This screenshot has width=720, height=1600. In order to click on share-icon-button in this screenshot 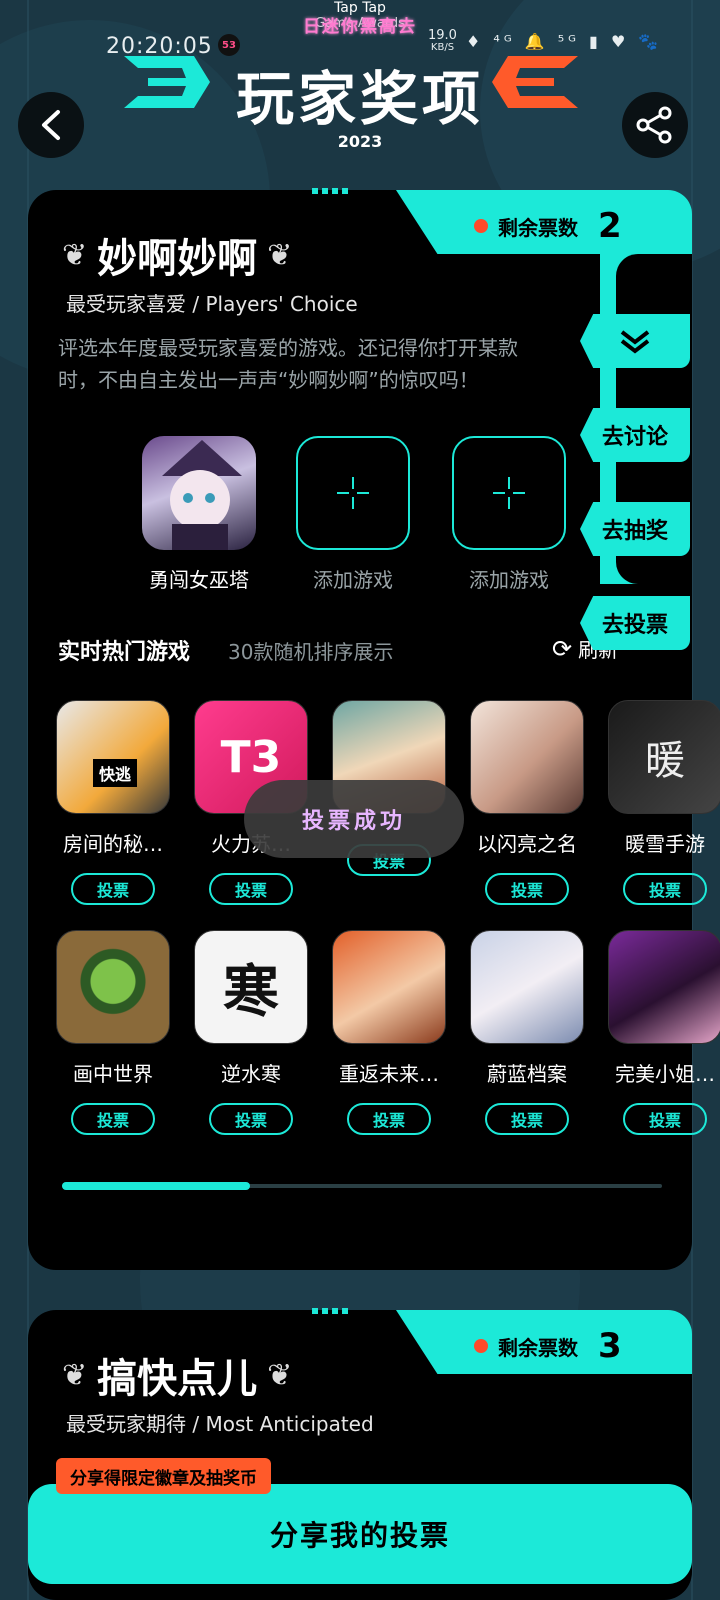, I will do `click(655, 125)`.